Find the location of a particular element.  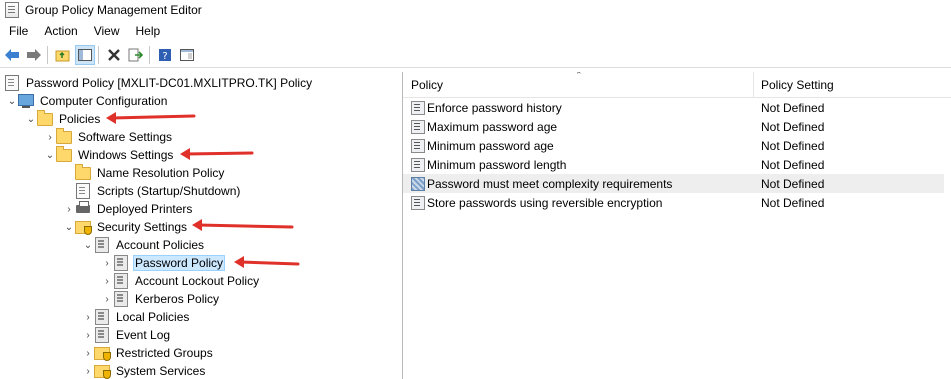

tree-item-password-policy: › Password Policy is located at coordinates (163, 263).